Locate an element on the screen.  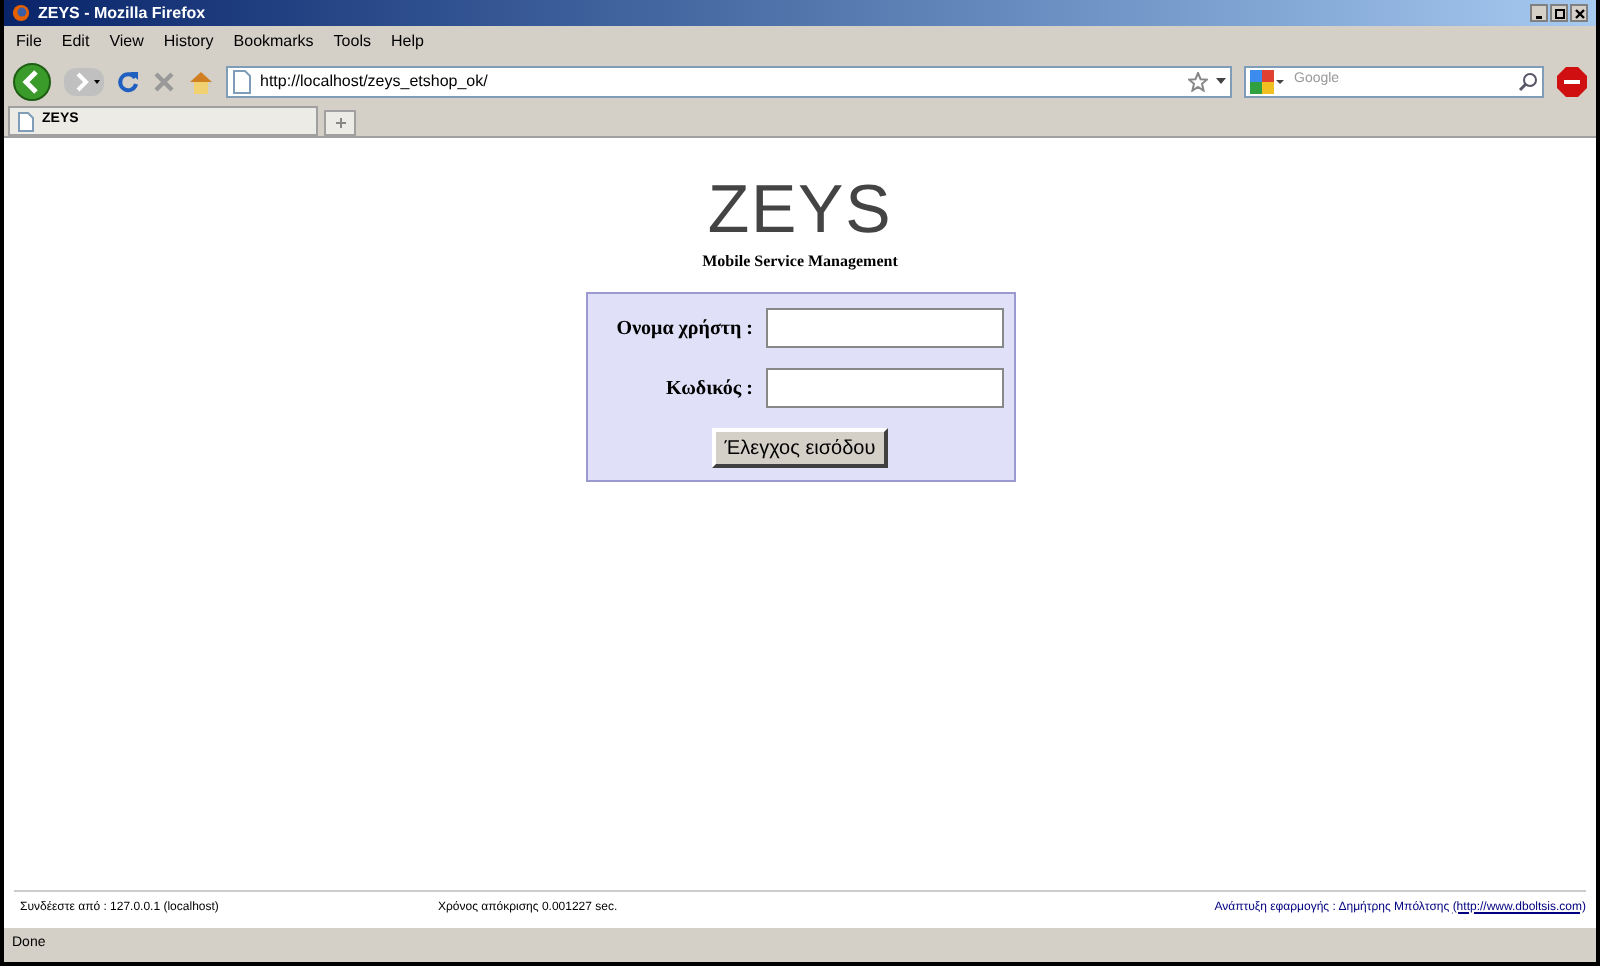
new-tab-button is located at coordinates (340, 123).